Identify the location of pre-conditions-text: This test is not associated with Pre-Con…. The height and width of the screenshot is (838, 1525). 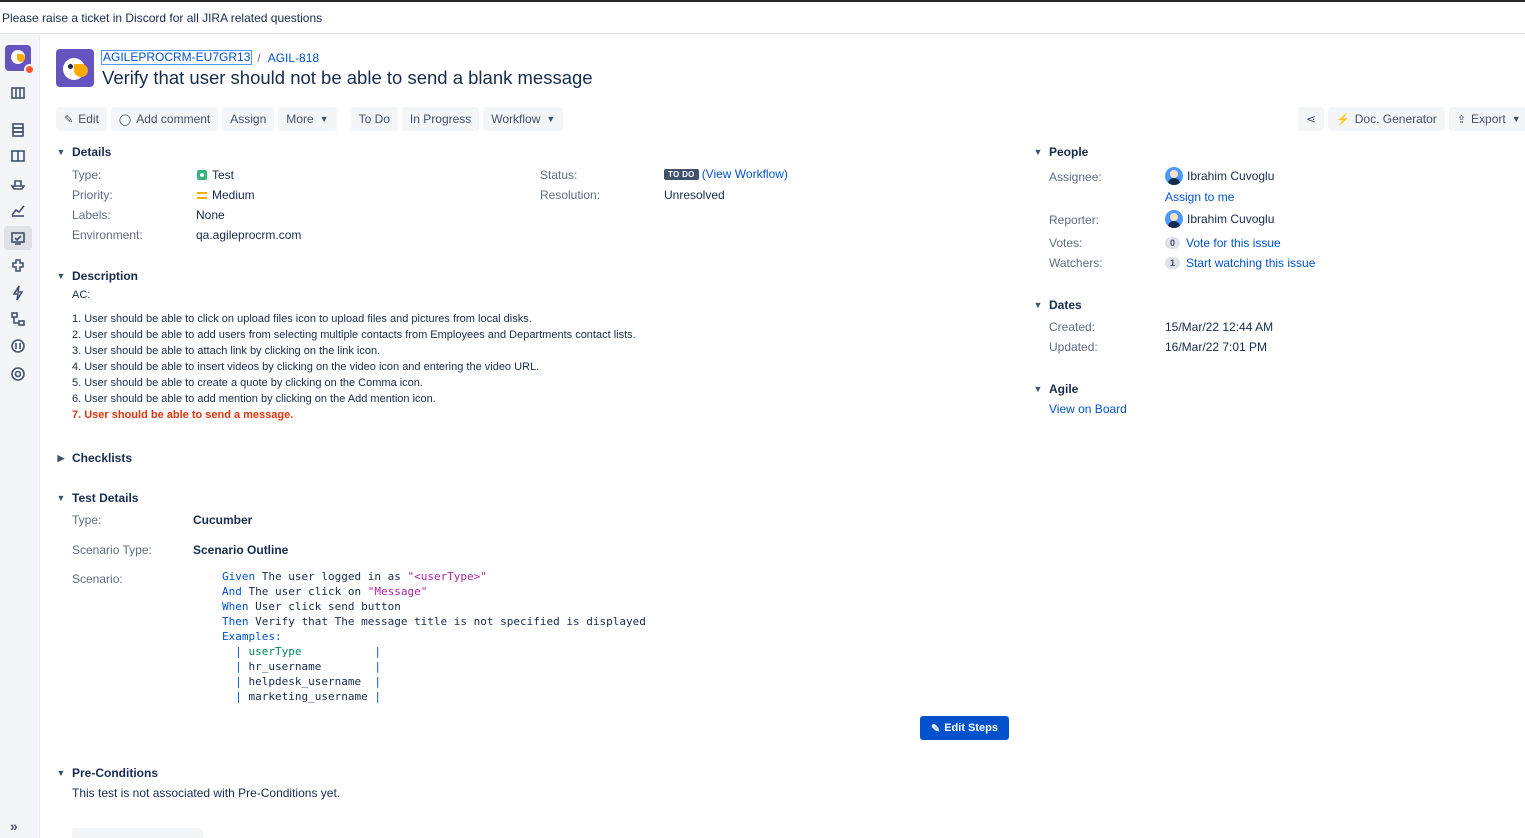
(206, 793).